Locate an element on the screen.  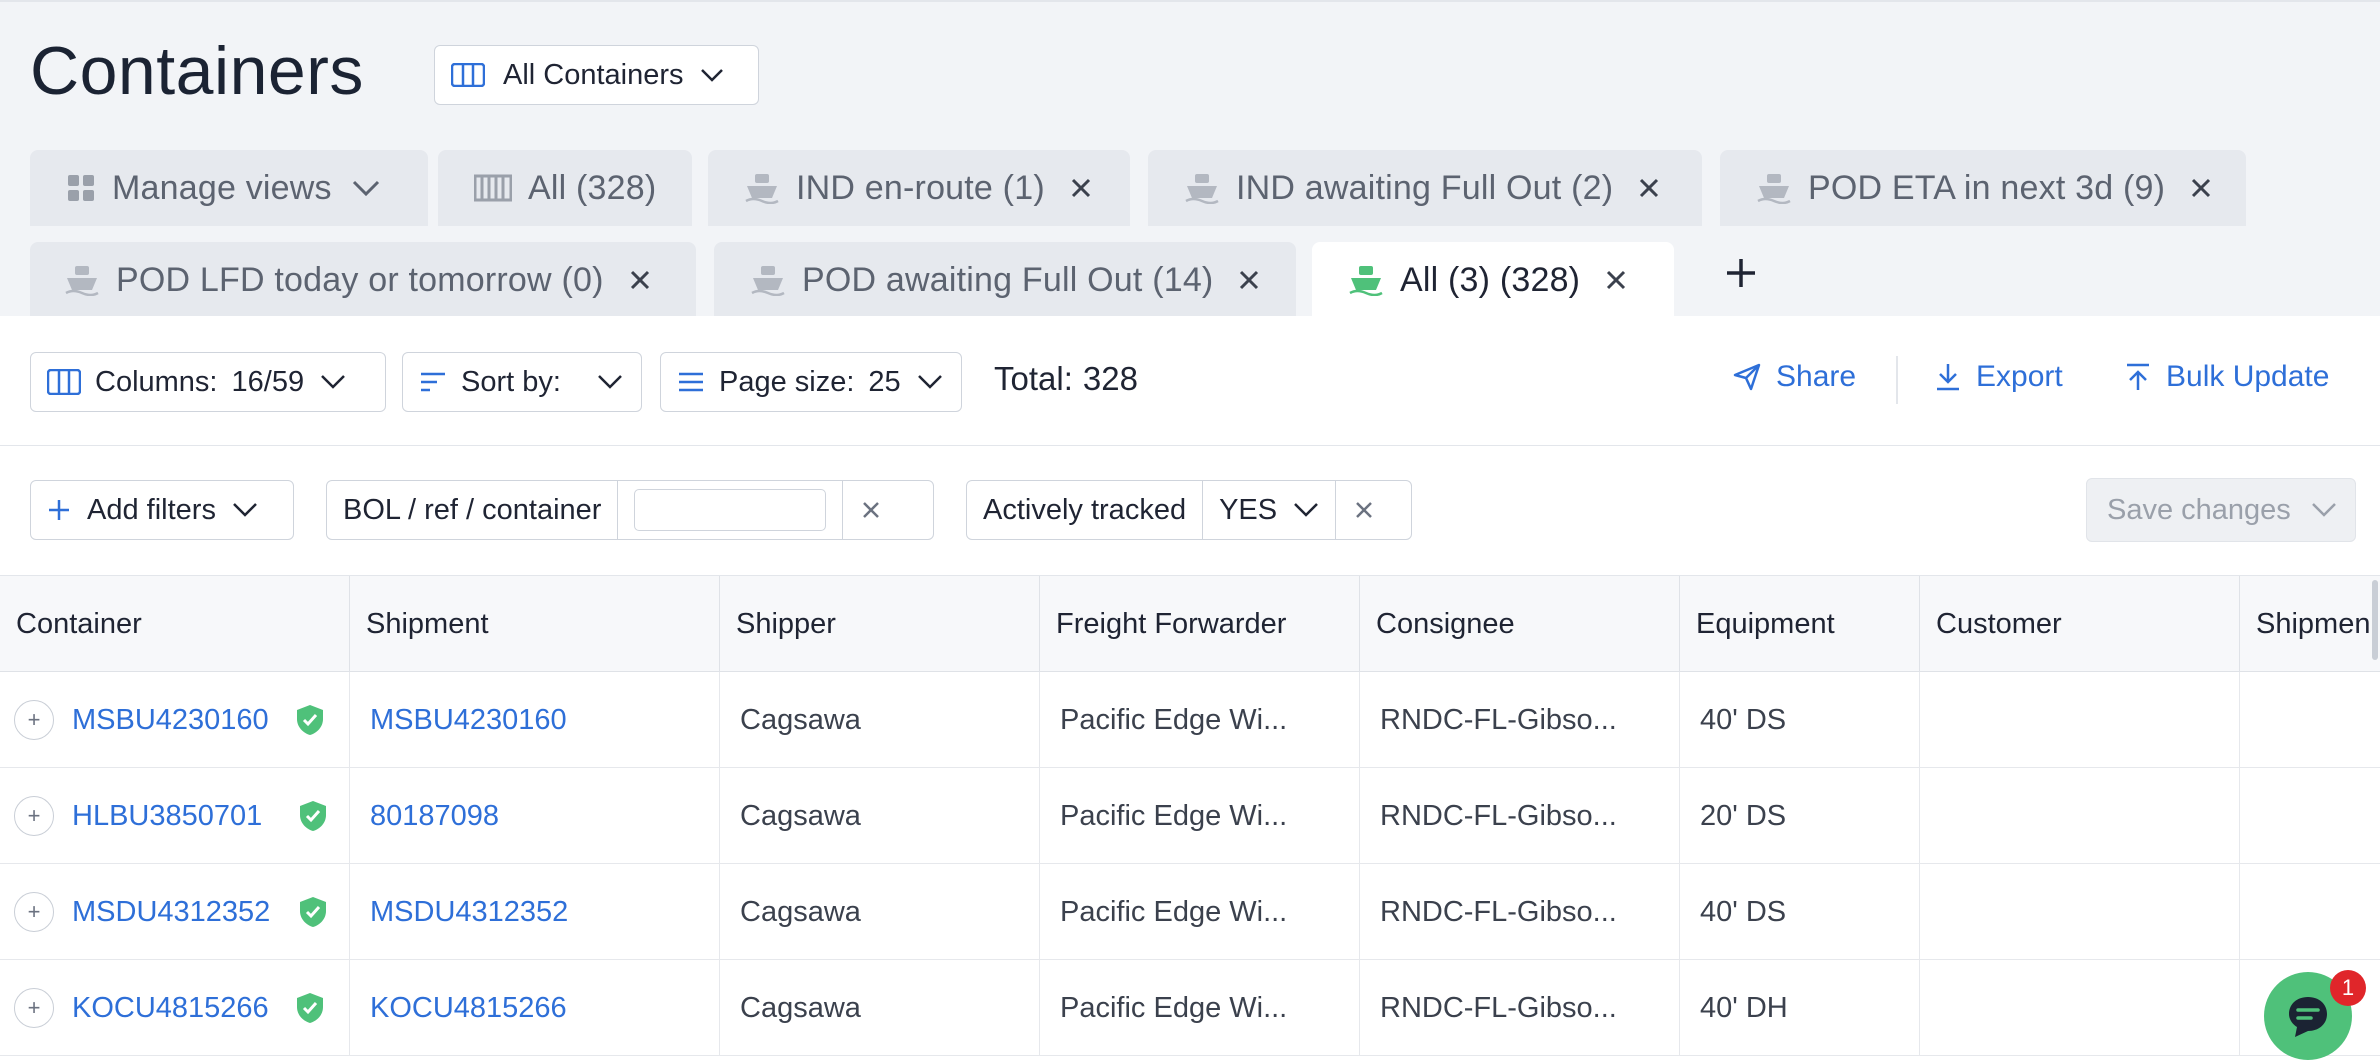
shipment-link: KOCU4815266 is located at coordinates (535, 1008).